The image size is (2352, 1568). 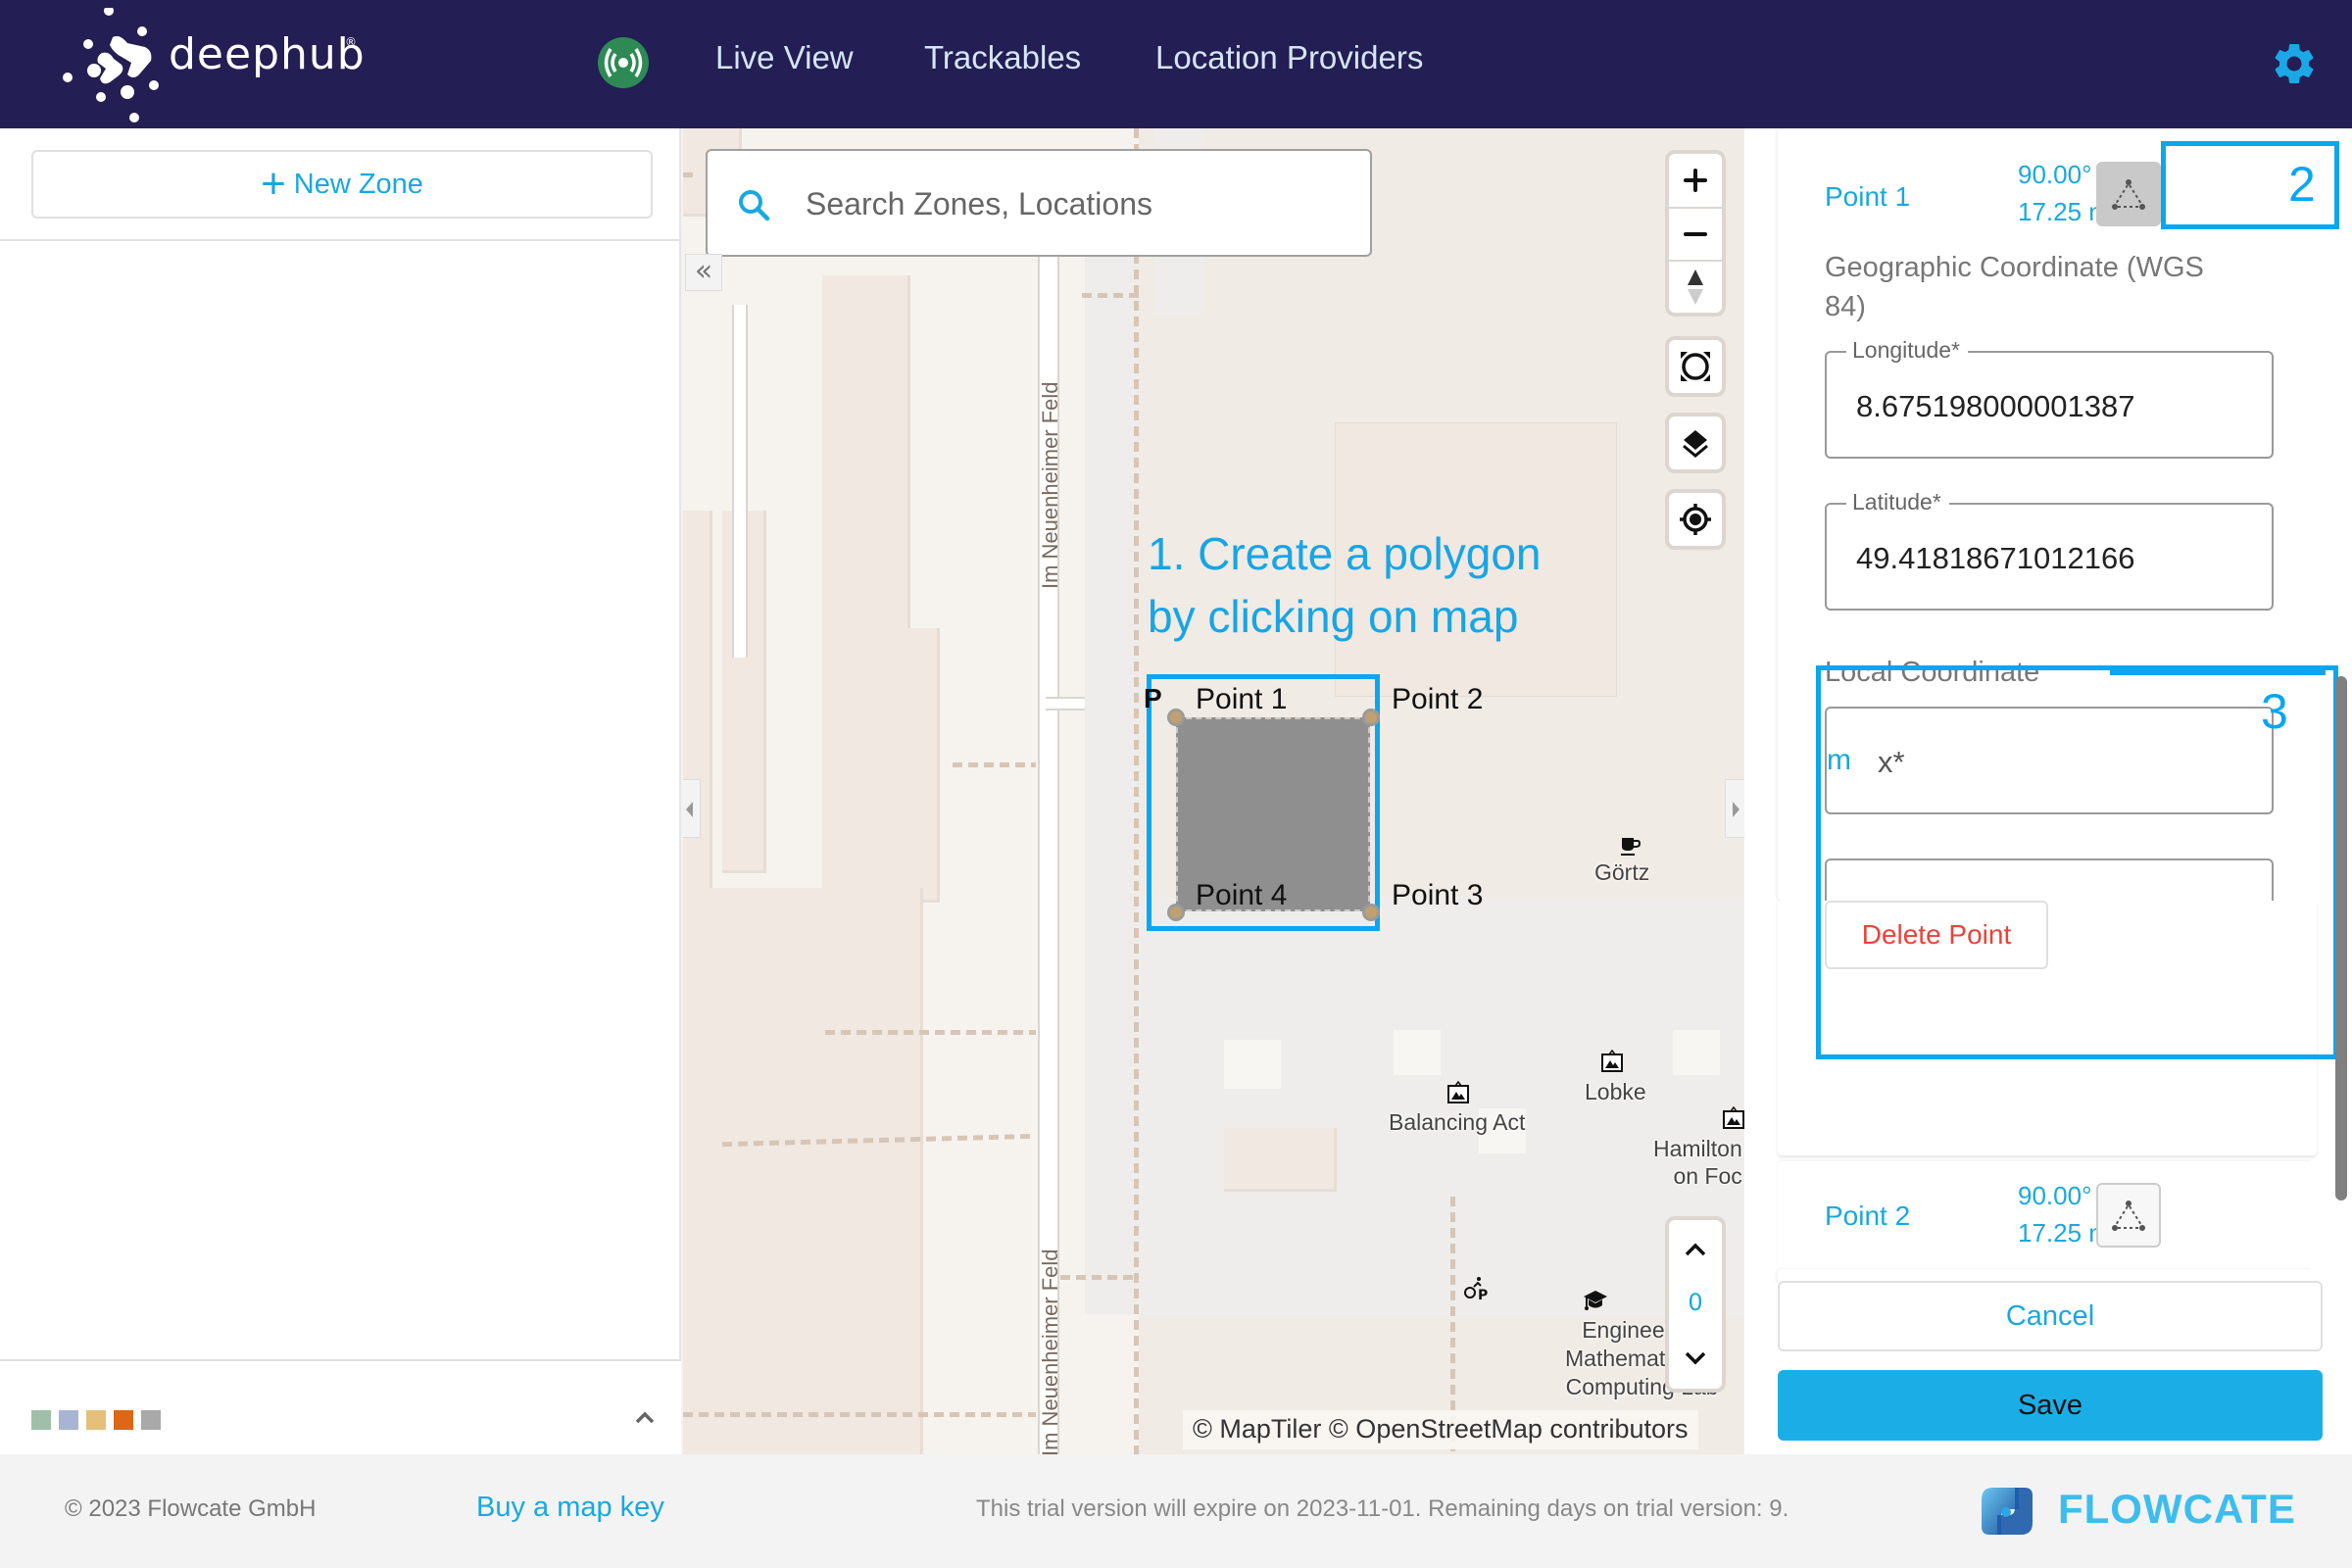 I want to click on cafe-icon, so click(x=1630, y=848).